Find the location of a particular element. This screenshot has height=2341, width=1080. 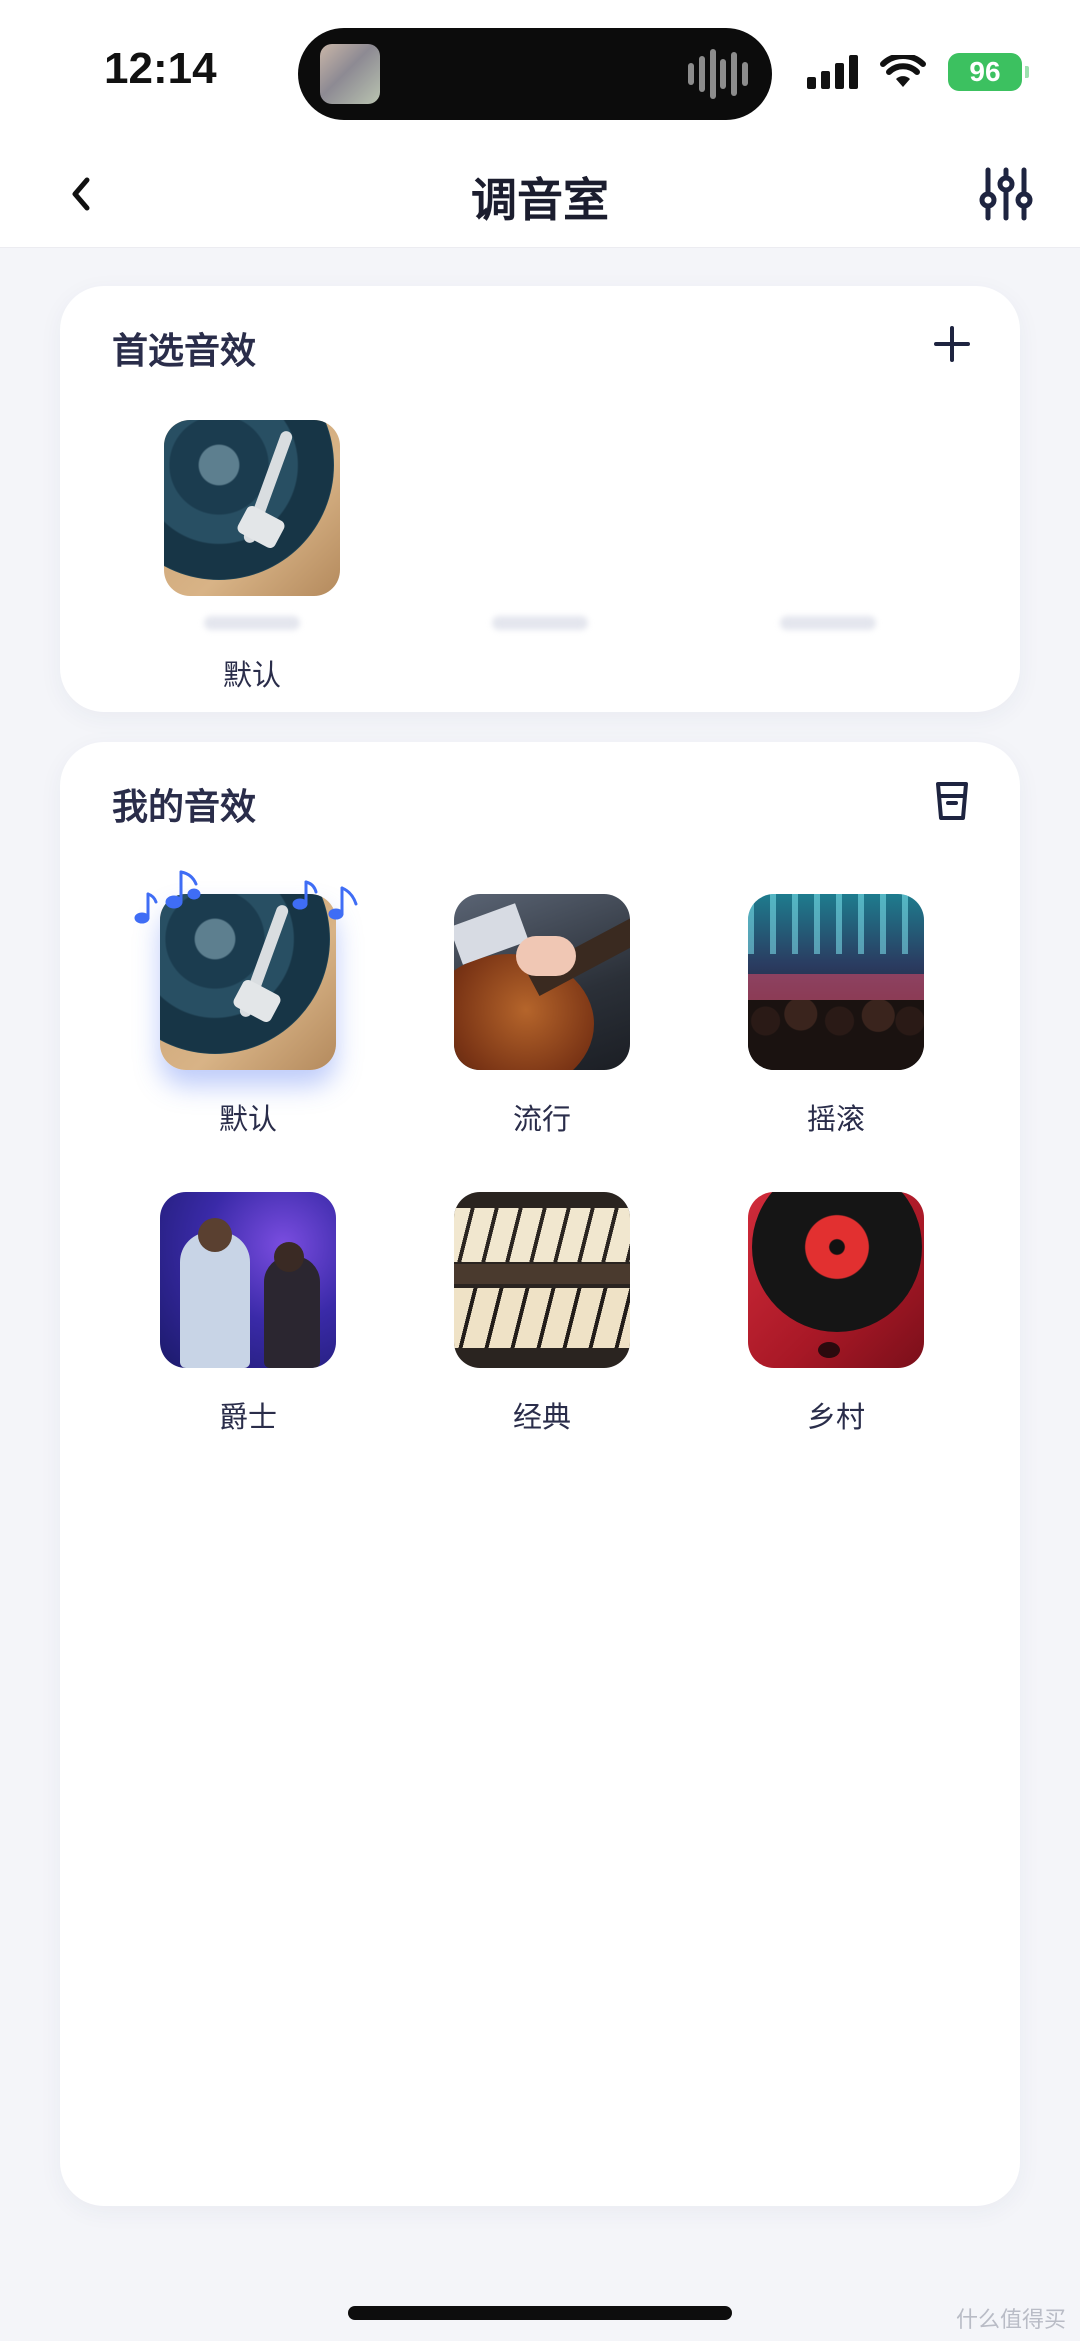

effect-tile-default: 默认 is located at coordinates (248, 1016).